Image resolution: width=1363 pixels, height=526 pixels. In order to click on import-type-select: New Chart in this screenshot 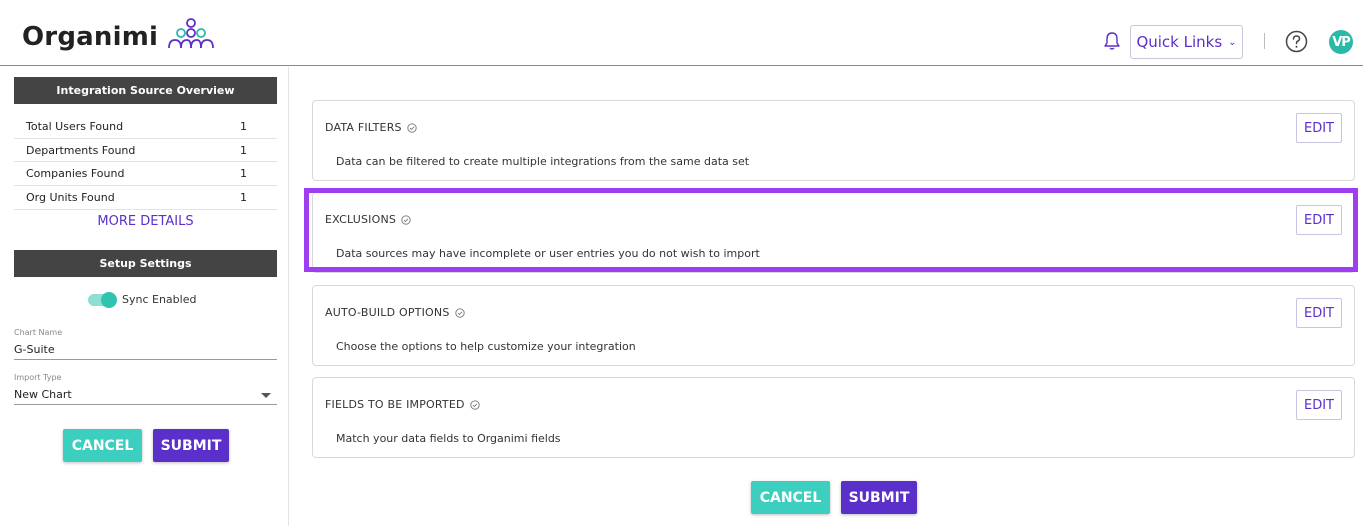, I will do `click(145, 396)`.